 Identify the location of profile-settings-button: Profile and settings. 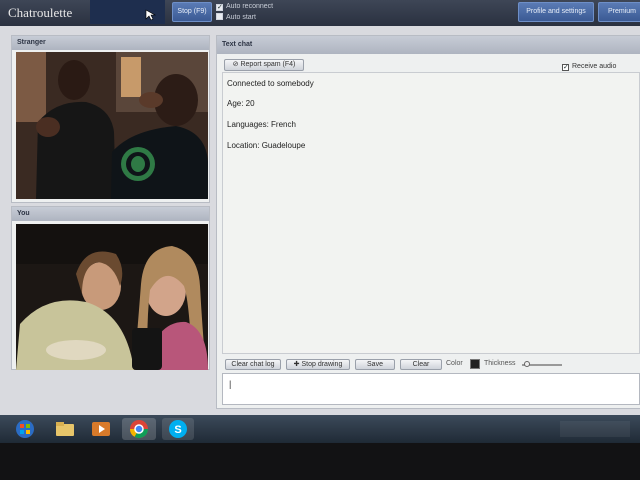
(556, 12).